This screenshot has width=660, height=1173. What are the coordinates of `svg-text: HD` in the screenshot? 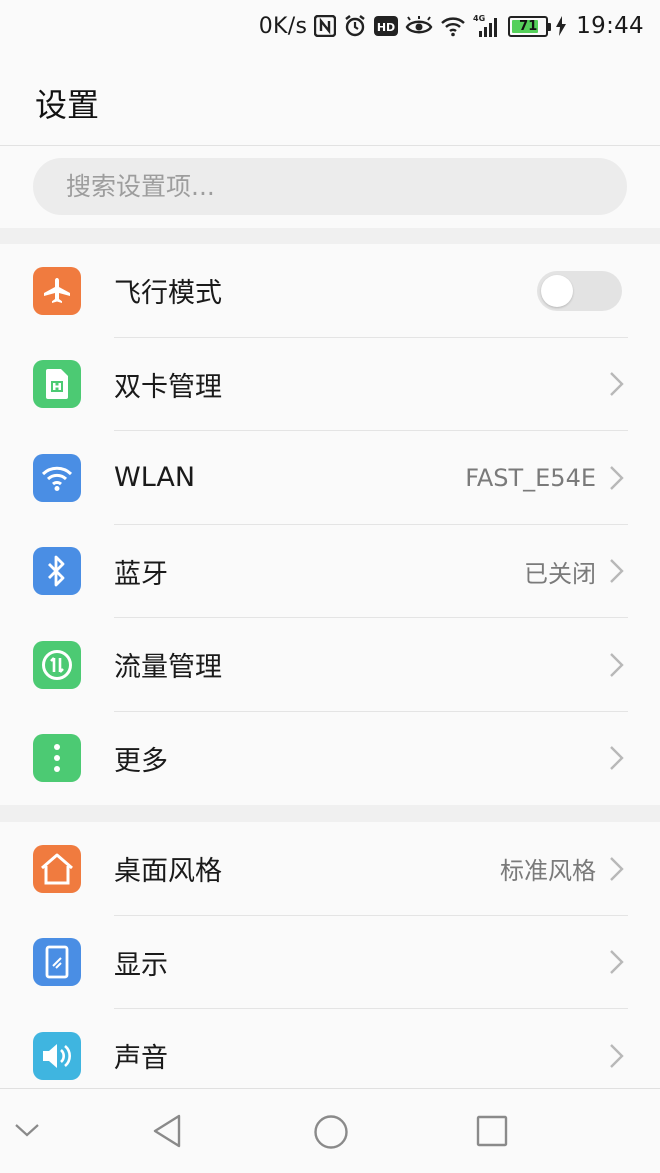 It's located at (386, 27).